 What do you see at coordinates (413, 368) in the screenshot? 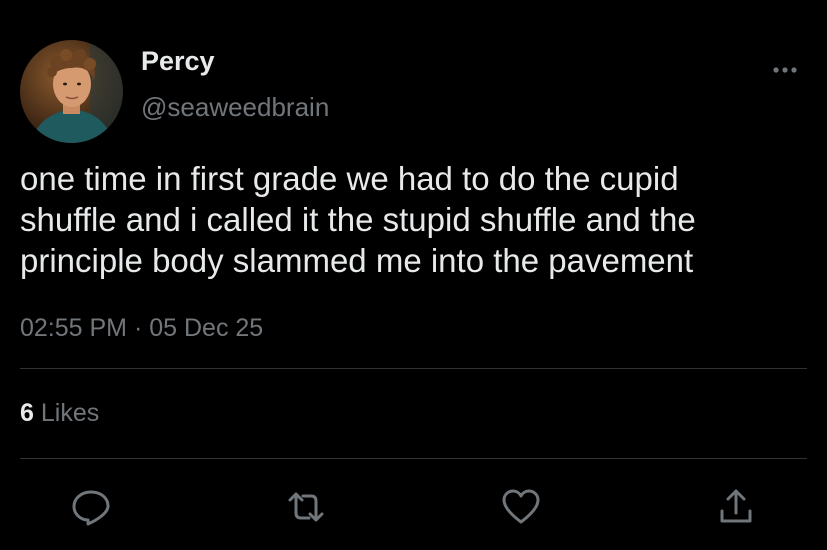
I see `divider-top` at bounding box center [413, 368].